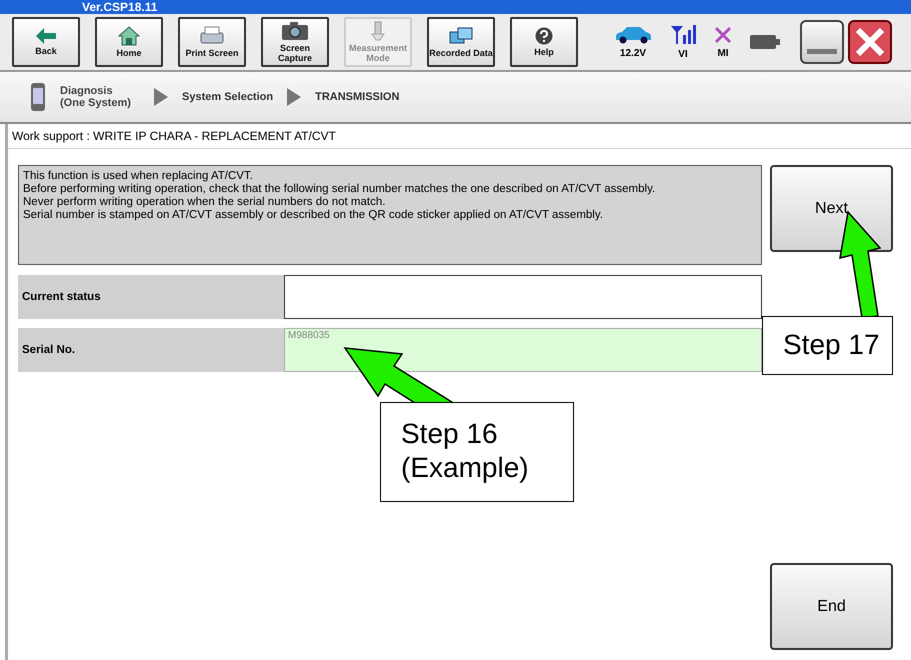  What do you see at coordinates (38, 97) in the screenshot?
I see `device-icon` at bounding box center [38, 97].